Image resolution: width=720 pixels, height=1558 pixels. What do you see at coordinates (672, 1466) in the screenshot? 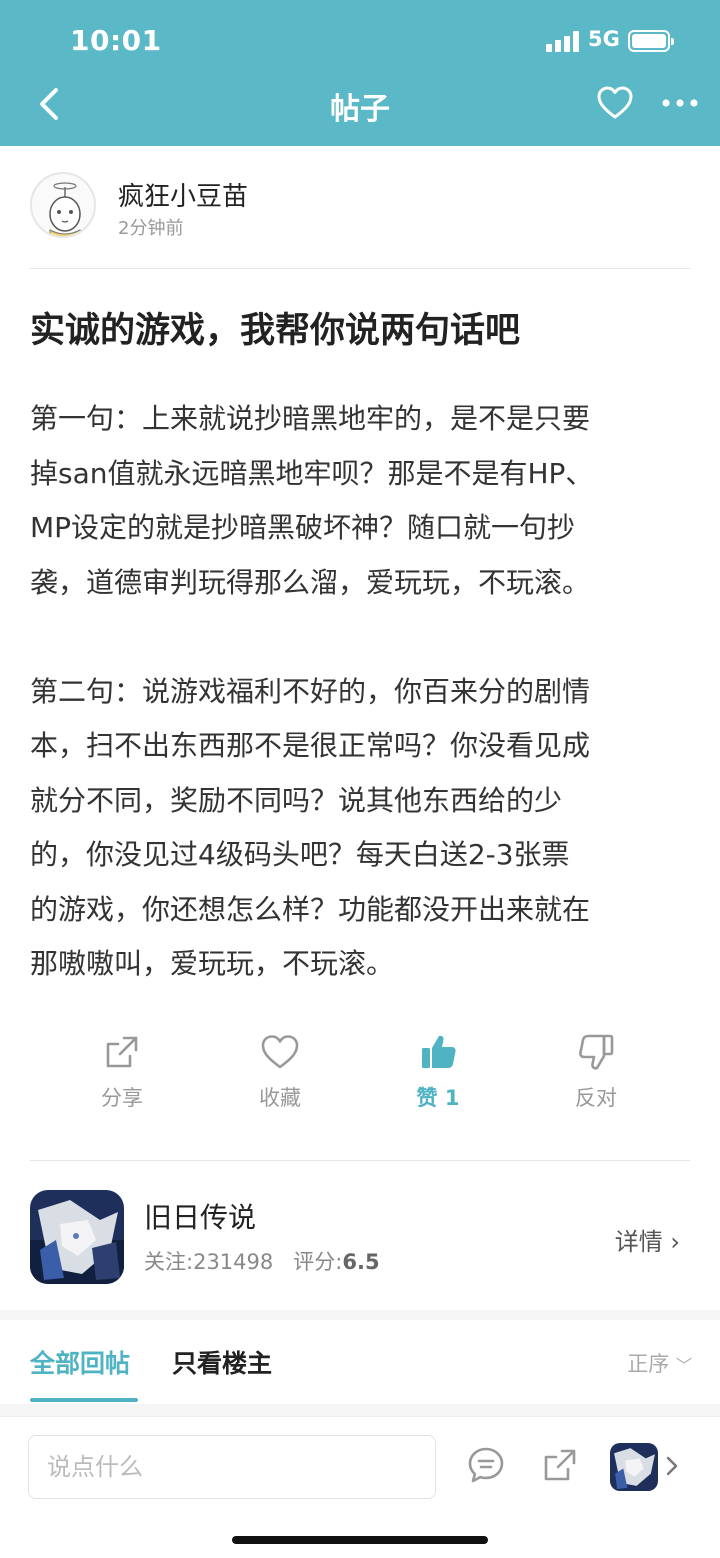
I see `chevron-right-icon` at bounding box center [672, 1466].